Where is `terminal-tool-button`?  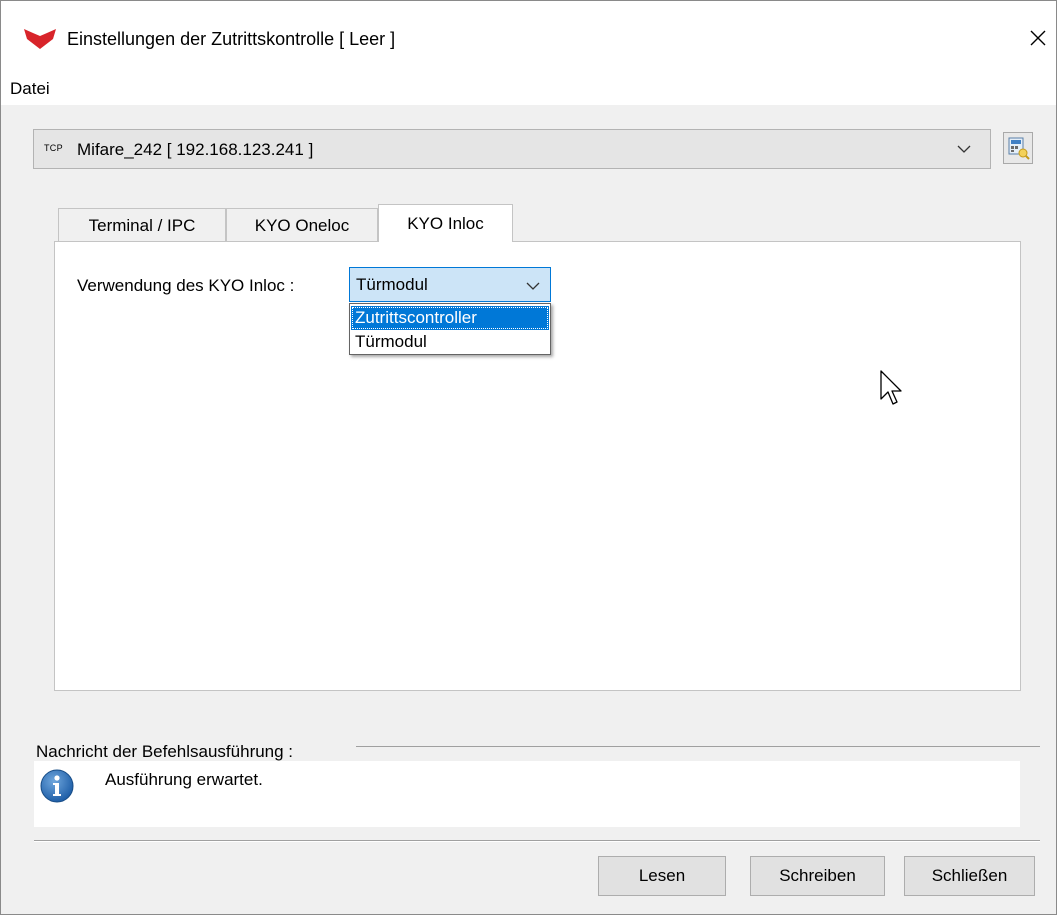 terminal-tool-button is located at coordinates (1018, 148).